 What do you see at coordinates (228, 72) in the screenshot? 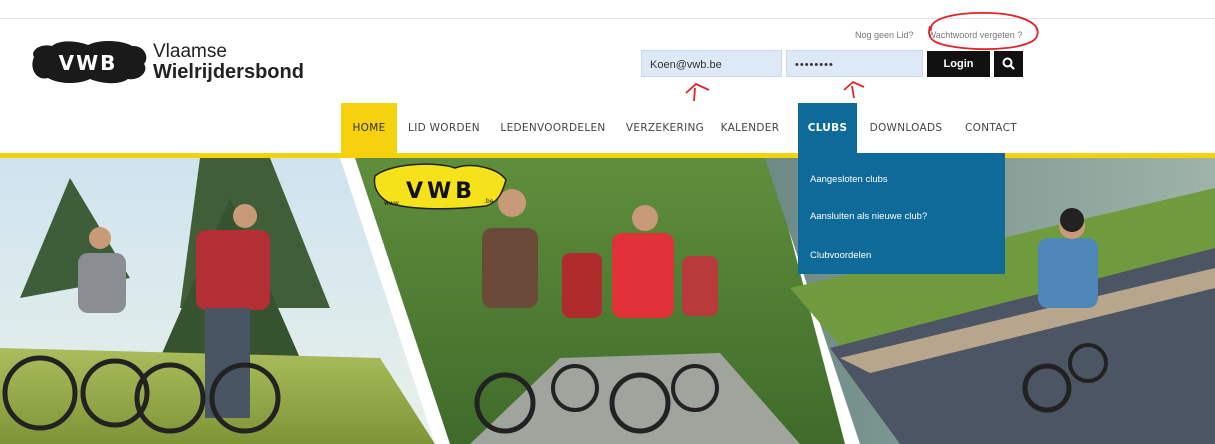
I see `brand-line2: Wielrijdersbond` at bounding box center [228, 72].